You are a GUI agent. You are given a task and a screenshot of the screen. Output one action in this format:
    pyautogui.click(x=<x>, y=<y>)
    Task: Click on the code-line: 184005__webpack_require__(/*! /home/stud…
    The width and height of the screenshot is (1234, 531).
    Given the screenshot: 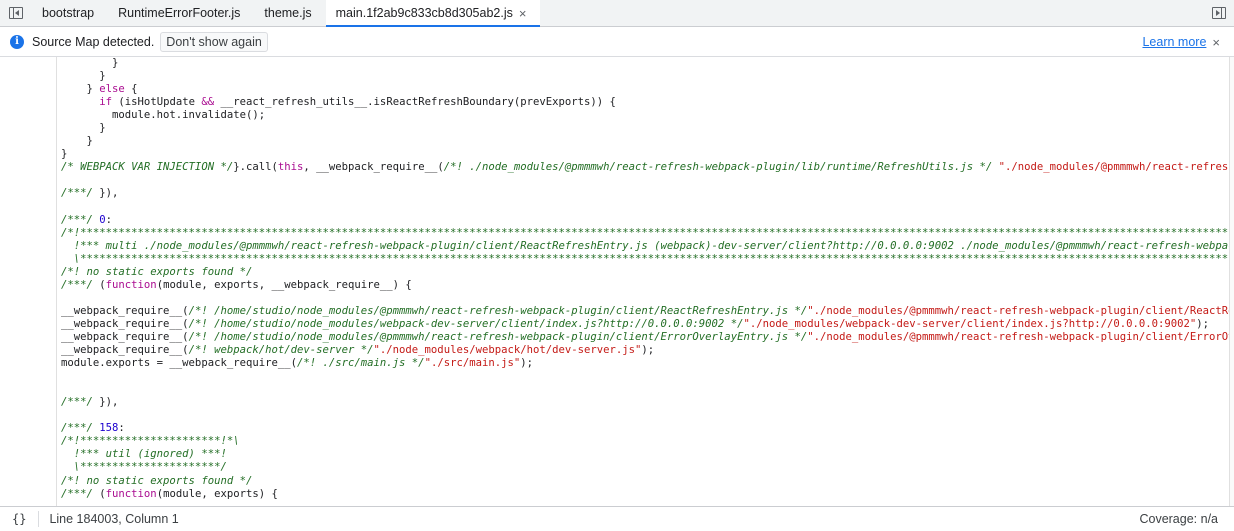 What is the action you would take?
    pyautogui.click(x=643, y=337)
    